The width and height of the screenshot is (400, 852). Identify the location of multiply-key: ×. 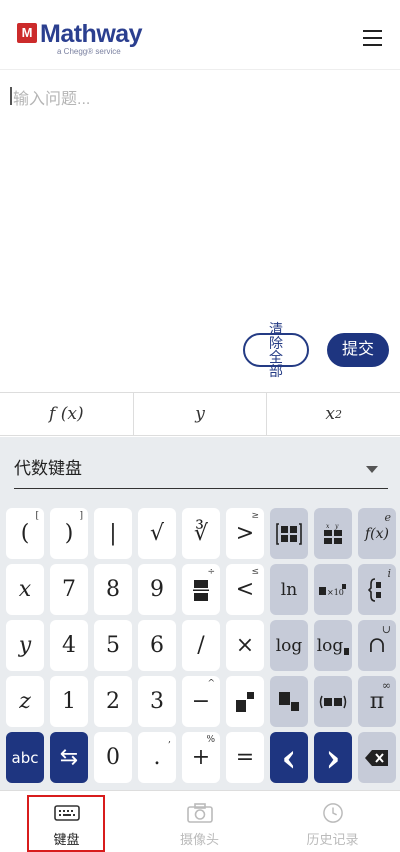
(245, 645).